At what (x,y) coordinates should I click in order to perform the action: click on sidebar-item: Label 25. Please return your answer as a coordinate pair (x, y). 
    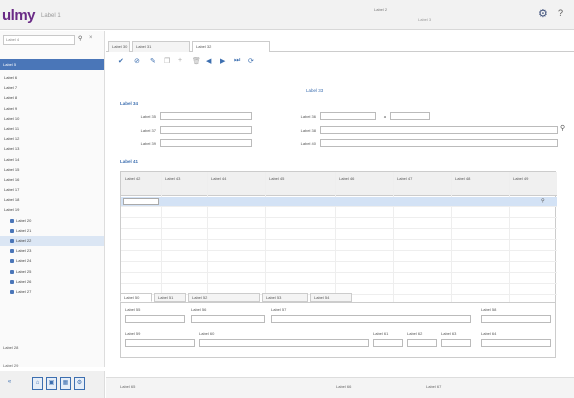
    Looking at the image, I should click on (52, 272).